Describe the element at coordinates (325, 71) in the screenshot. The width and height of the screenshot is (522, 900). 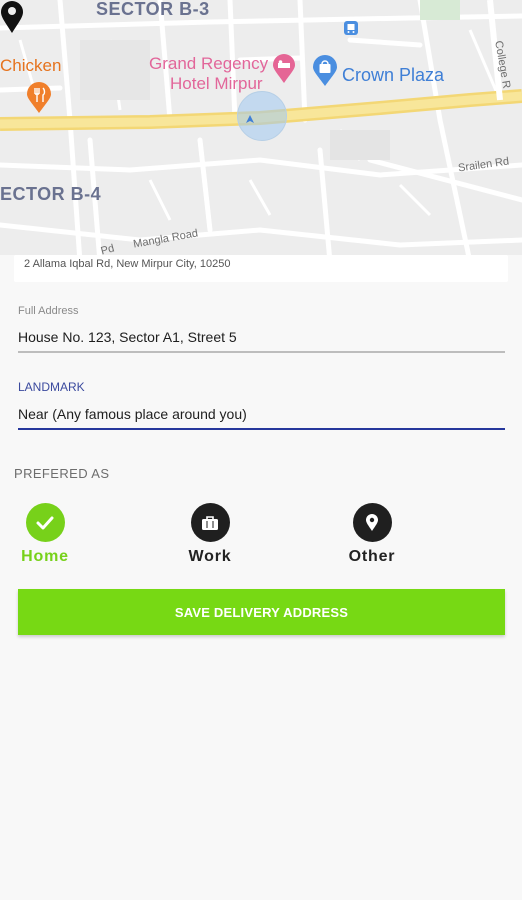
I see `shopping-bag-icon` at that location.